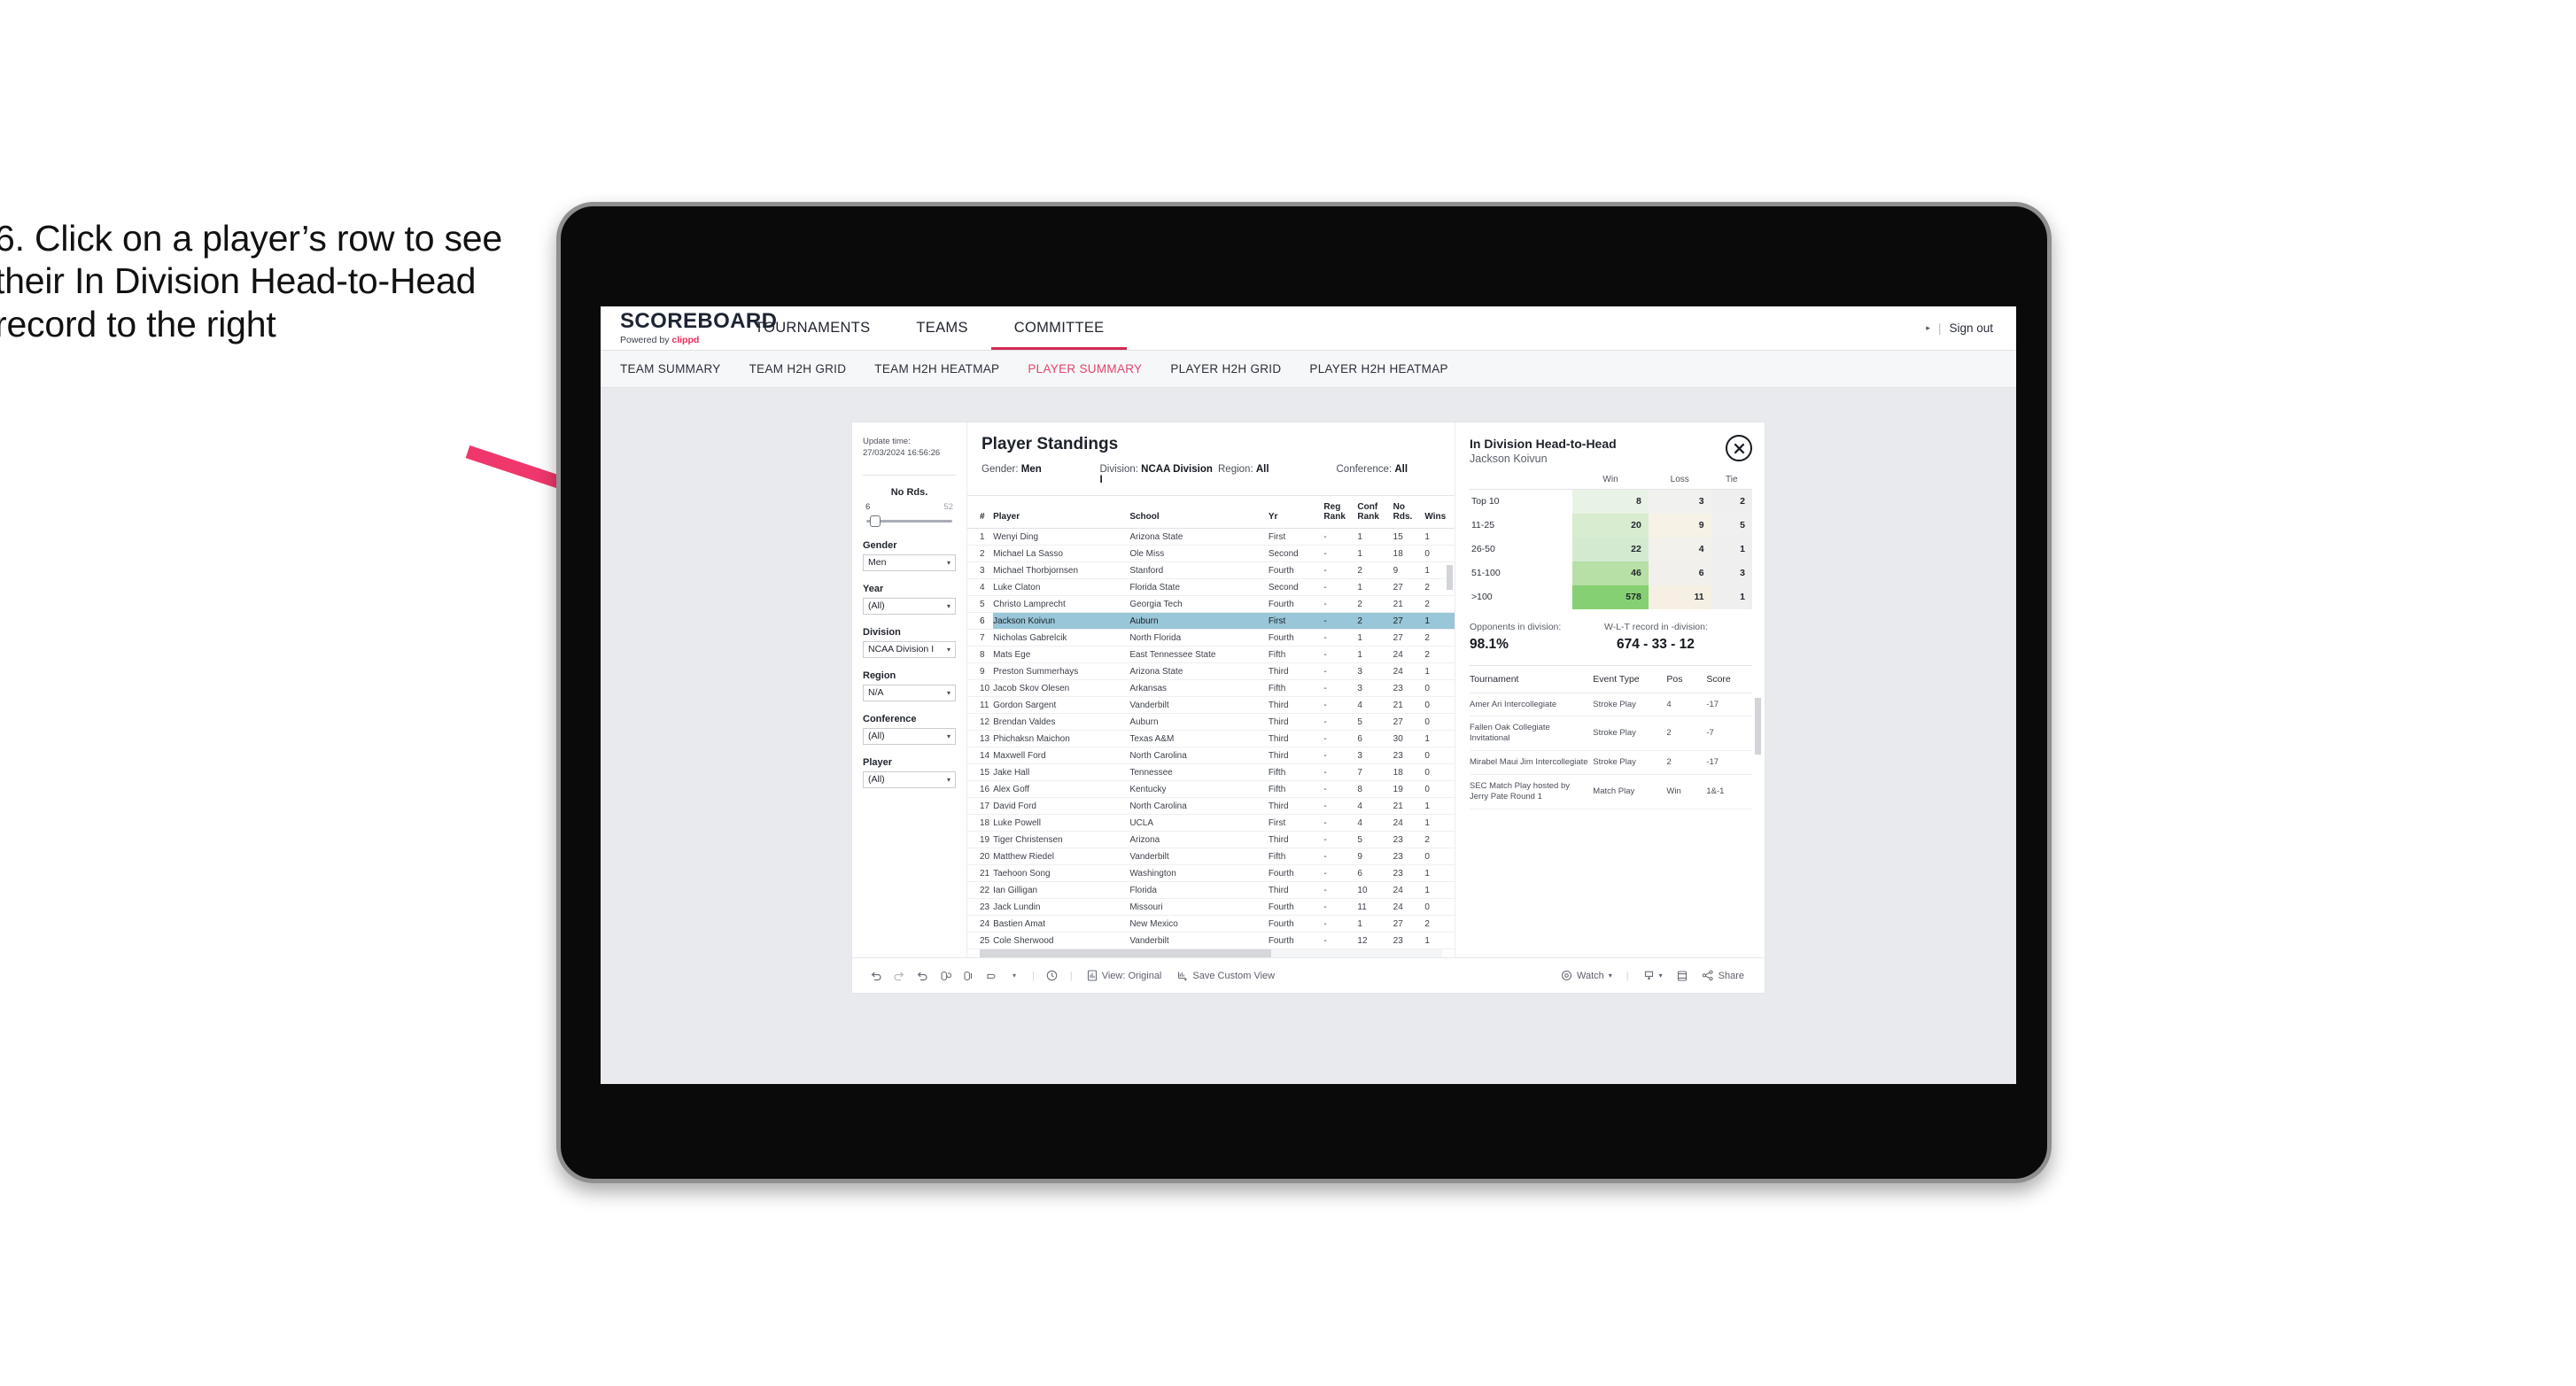 This screenshot has width=2576, height=1386. Describe the element at coordinates (1211, 739) in the screenshot. I see `table-row: 13 Phichaksn Maichon Texas A&M Third -6 30 1` at that location.